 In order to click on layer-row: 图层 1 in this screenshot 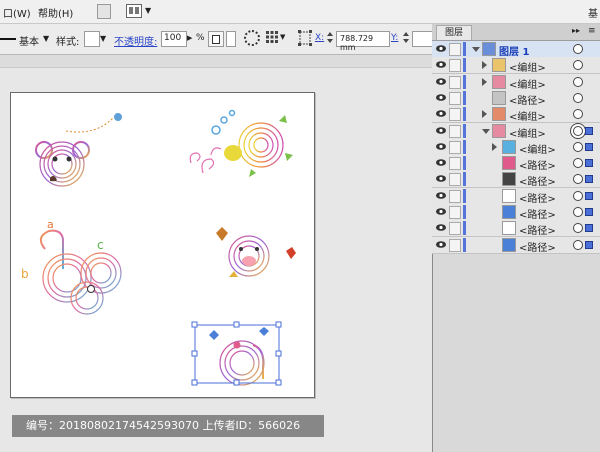, I will do `click(516, 49)`.